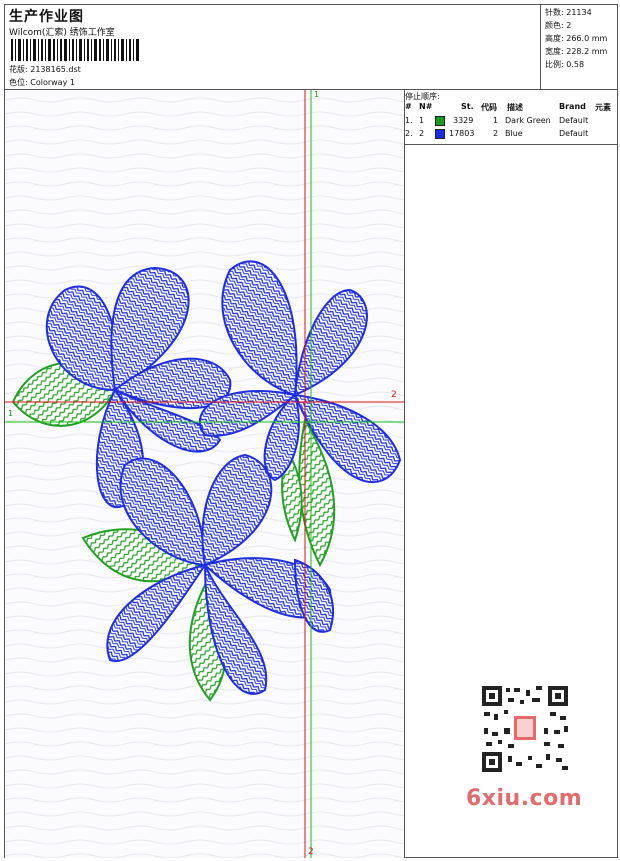  What do you see at coordinates (18, 69) in the screenshot?
I see `design-label: 花版:` at bounding box center [18, 69].